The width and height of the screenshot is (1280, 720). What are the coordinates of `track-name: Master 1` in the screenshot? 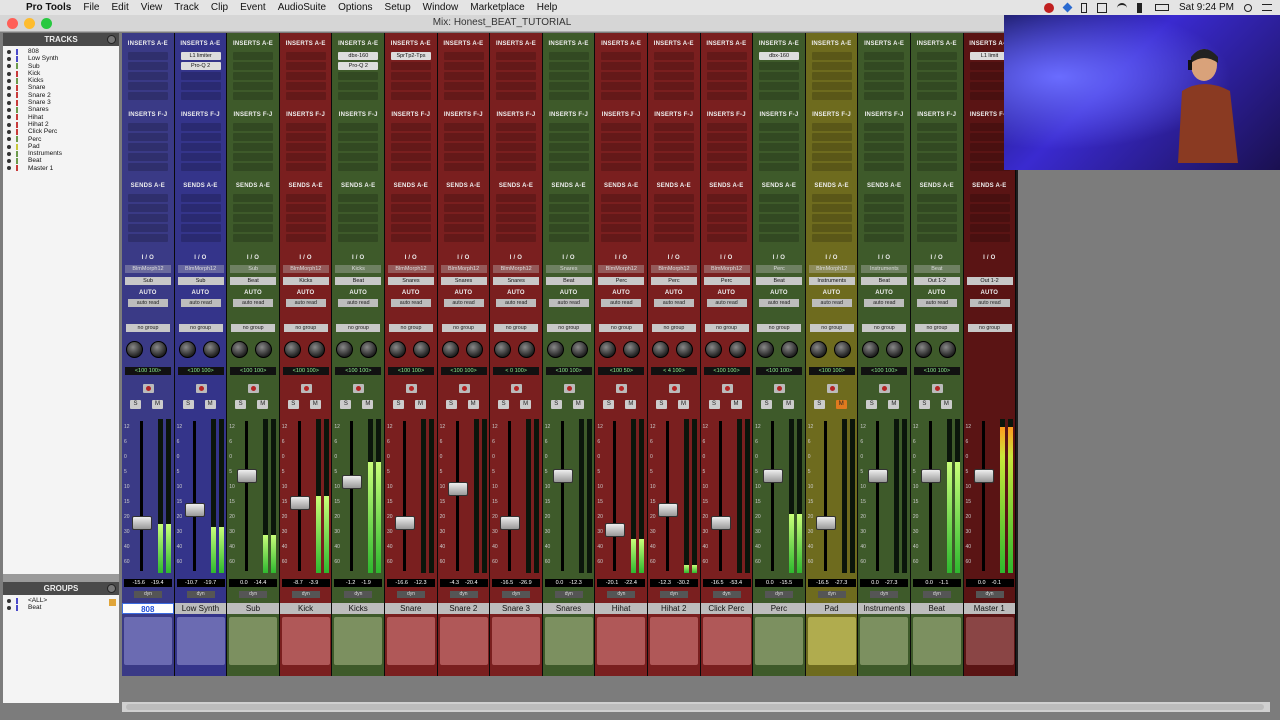 It's located at (989, 608).